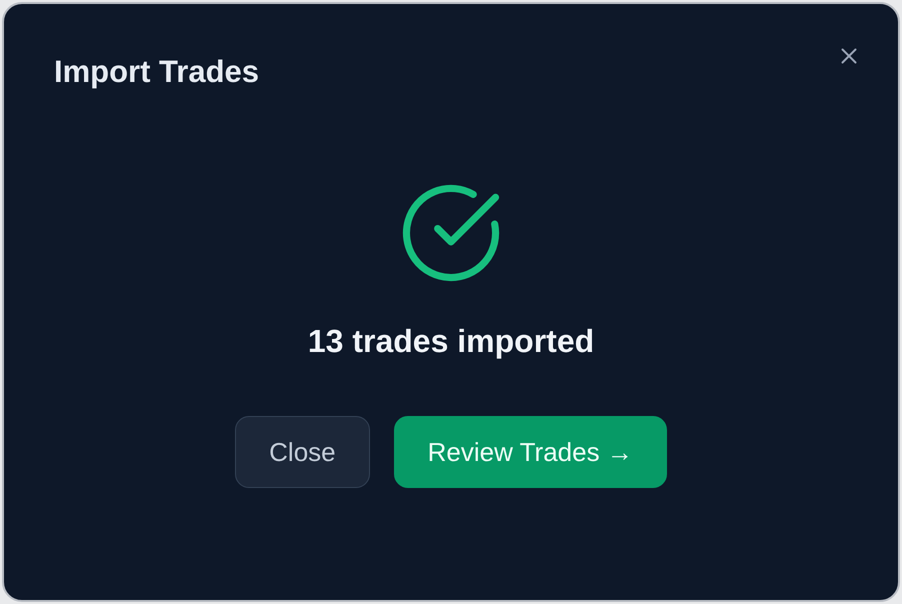  I want to click on close-button: Close, so click(302, 452).